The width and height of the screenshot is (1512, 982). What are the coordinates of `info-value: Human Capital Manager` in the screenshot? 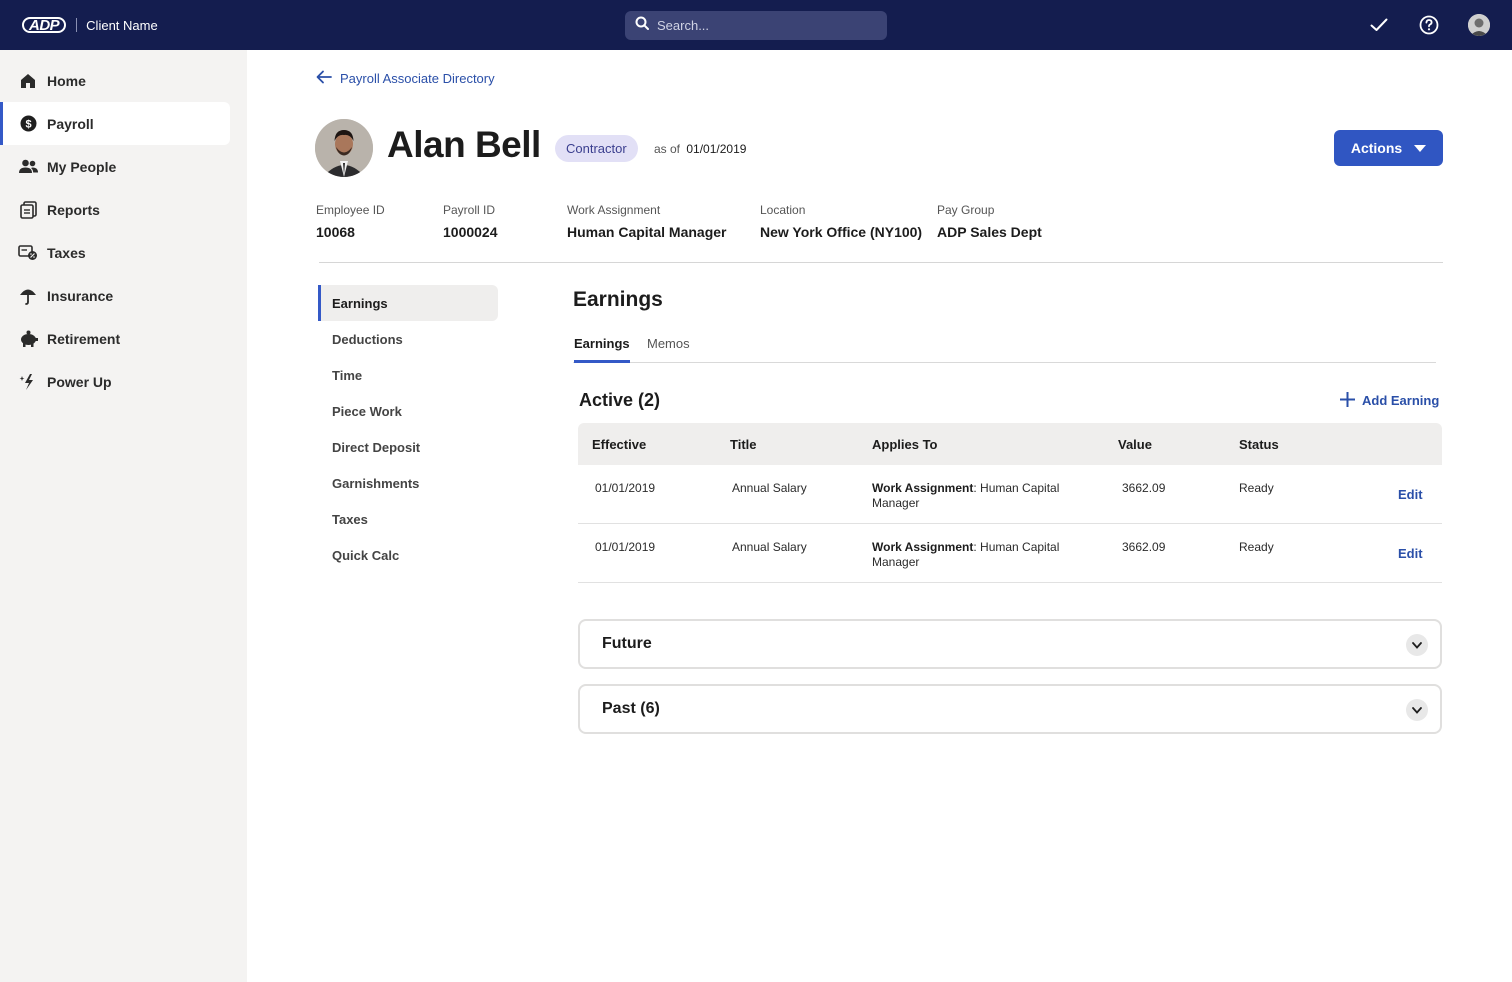 It's located at (647, 232).